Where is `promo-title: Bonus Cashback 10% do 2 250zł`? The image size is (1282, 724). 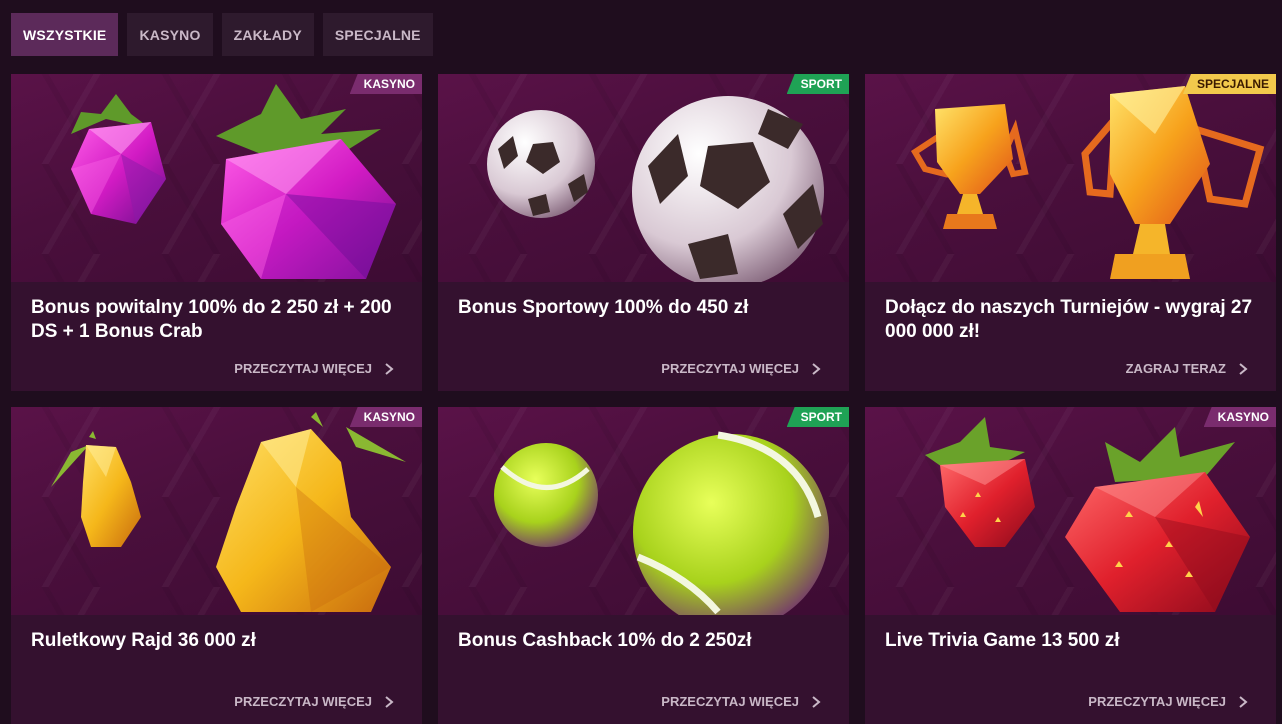
promo-title: Bonus Cashback 10% do 2 250zł is located at coordinates (605, 640).